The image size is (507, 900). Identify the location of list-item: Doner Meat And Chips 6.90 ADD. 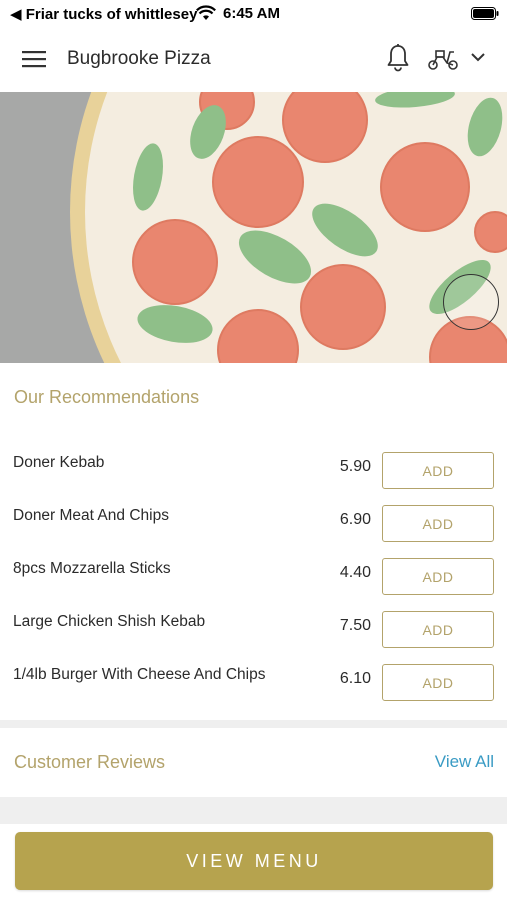
(253, 527).